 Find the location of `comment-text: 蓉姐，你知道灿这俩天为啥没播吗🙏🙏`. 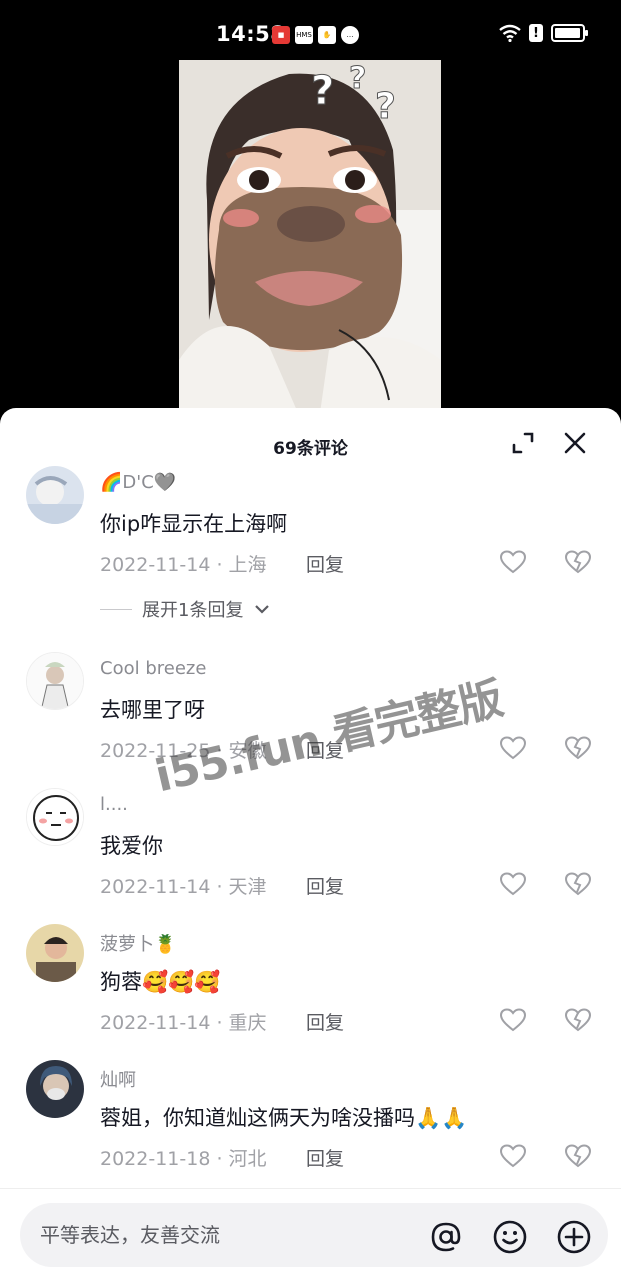

comment-text: 蓉姐，你知道灿这俩天为啥没播吗🙏🙏 is located at coordinates (284, 1118).